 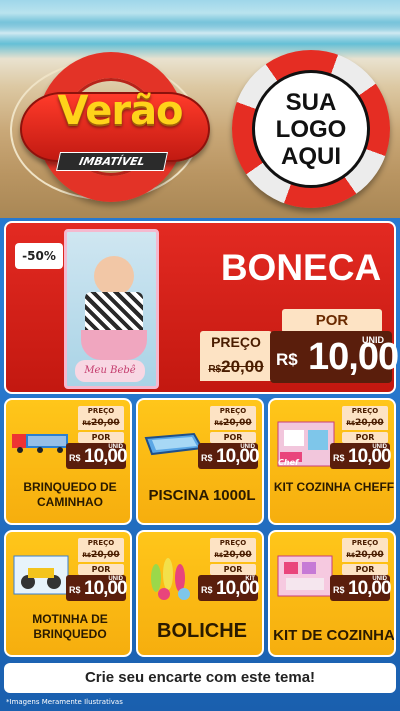 I want to click on box-label: Chef, so click(x=288, y=462).